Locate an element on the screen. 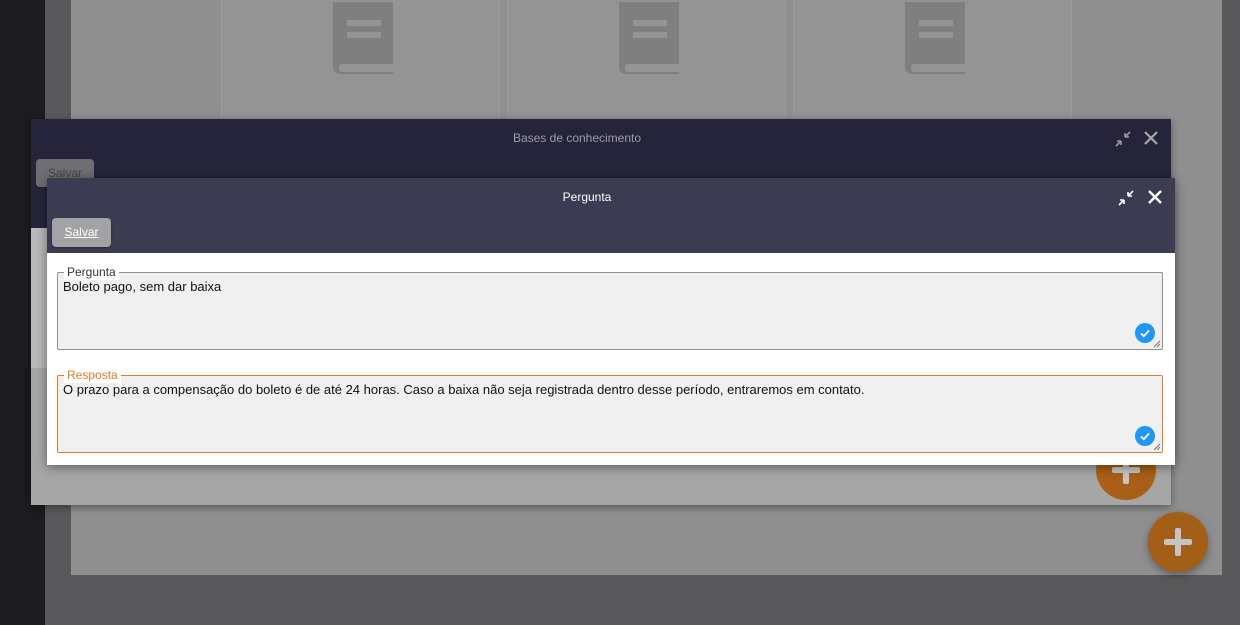 The height and width of the screenshot is (625, 1240). answer-field-label: Resposta is located at coordinates (92, 375).